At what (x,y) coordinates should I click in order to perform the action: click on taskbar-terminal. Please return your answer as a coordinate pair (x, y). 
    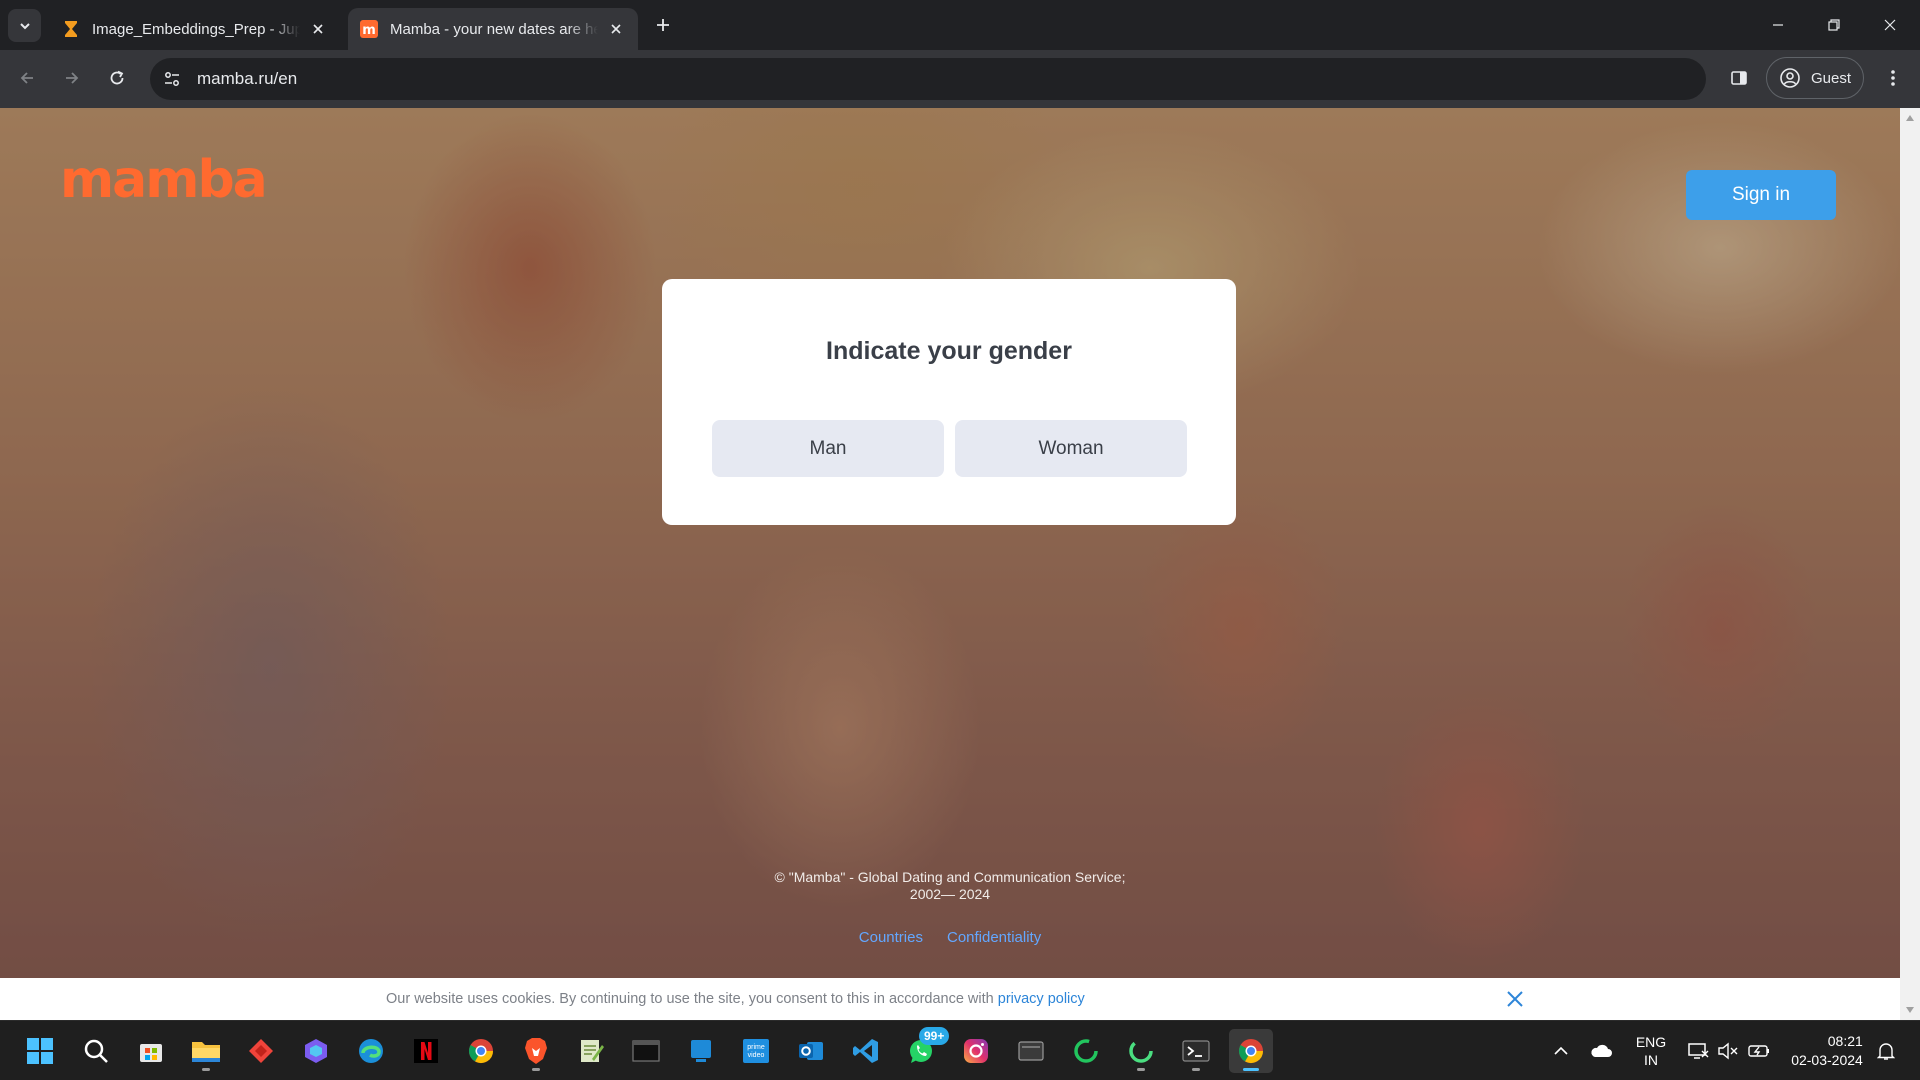
    Looking at the image, I should click on (646, 1051).